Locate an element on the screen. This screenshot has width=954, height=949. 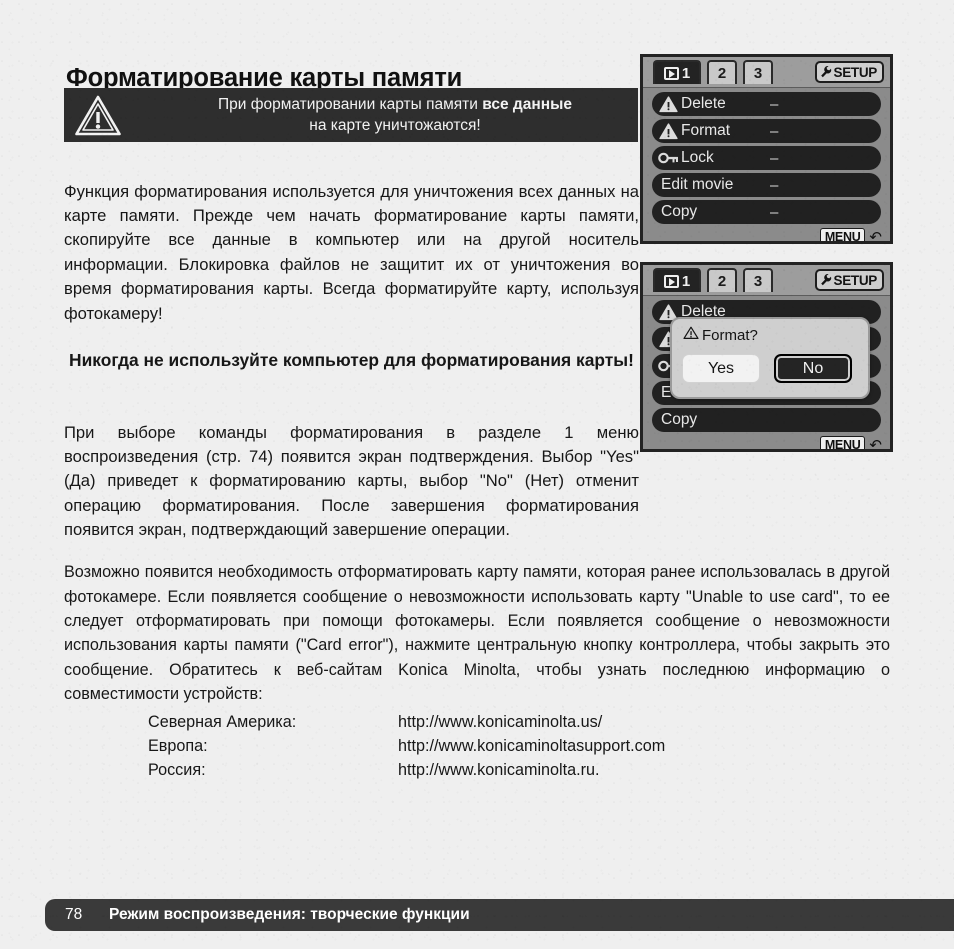
warning-line1-prefix: При форматировании карты памяти is located at coordinates (350, 104).